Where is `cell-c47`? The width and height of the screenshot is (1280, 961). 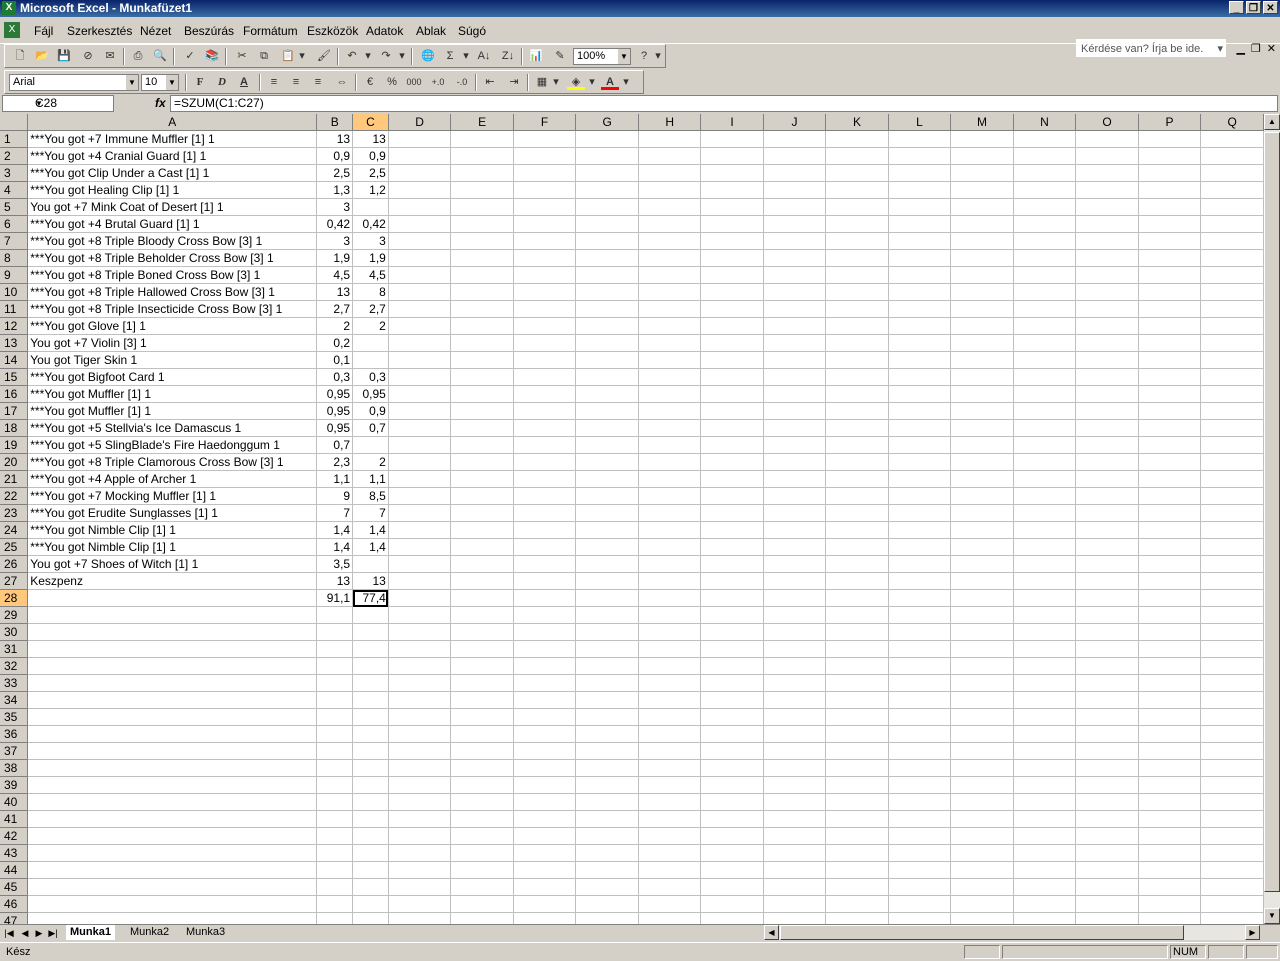 cell-c47 is located at coordinates (370, 918).